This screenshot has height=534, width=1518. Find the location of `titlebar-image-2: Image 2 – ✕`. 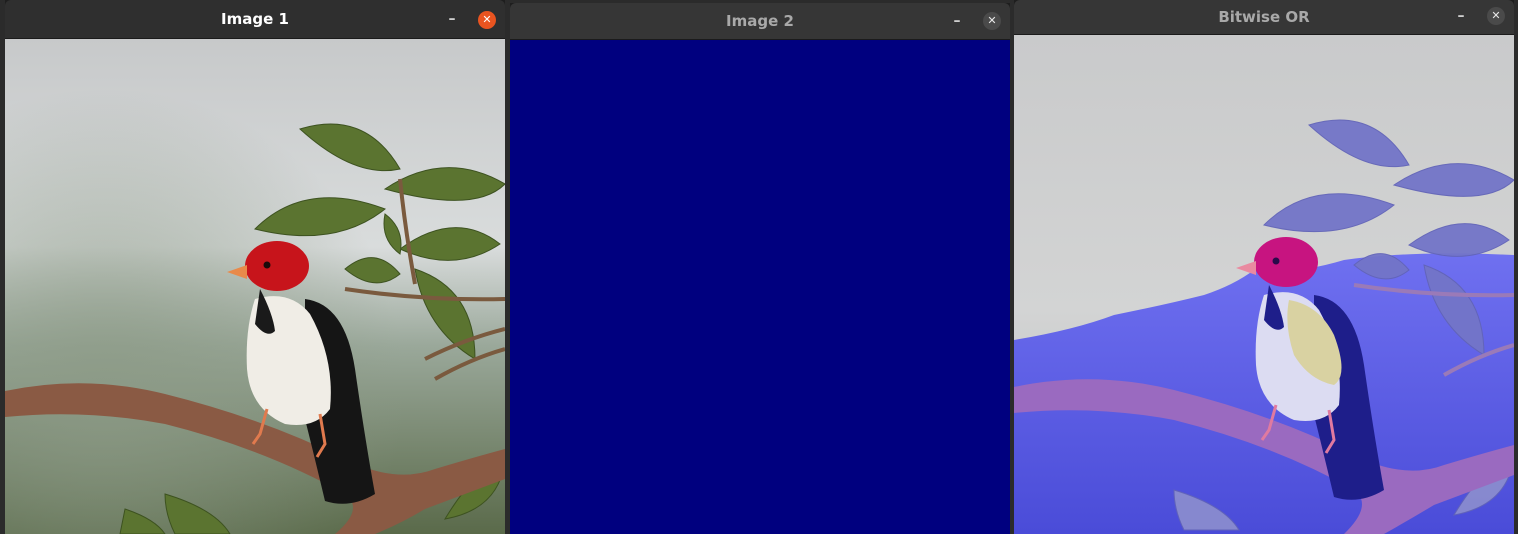

titlebar-image-2: Image 2 – ✕ is located at coordinates (760, 21).